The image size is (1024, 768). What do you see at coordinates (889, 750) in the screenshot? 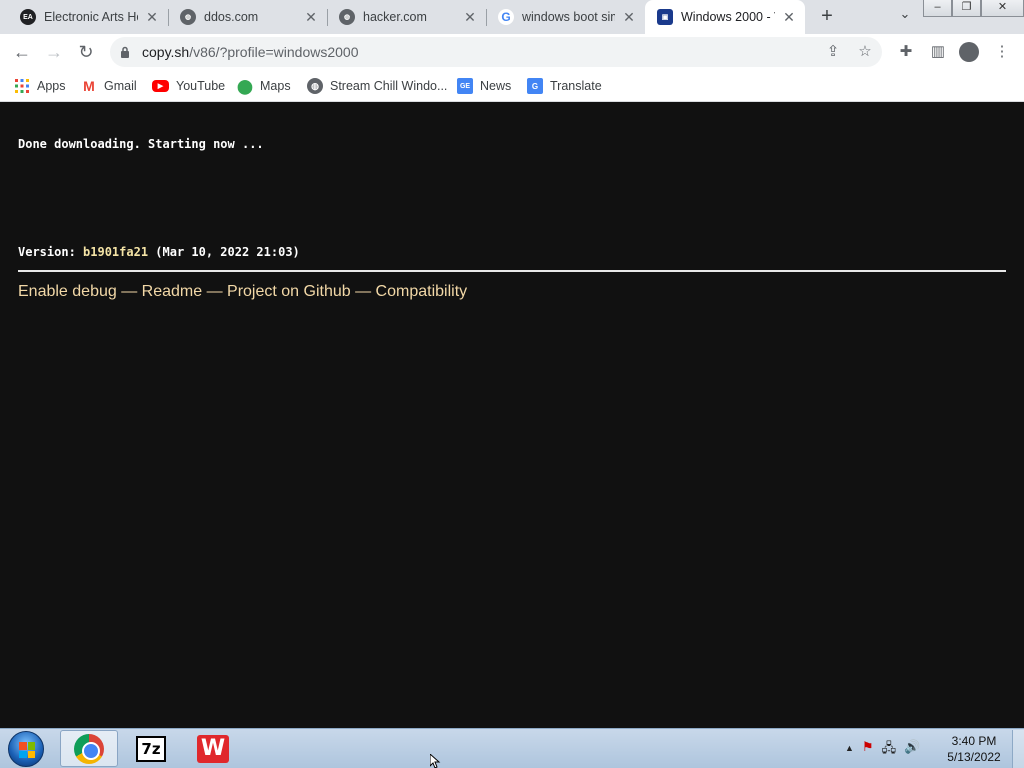
I see `network-icon: 🖧` at bounding box center [889, 750].